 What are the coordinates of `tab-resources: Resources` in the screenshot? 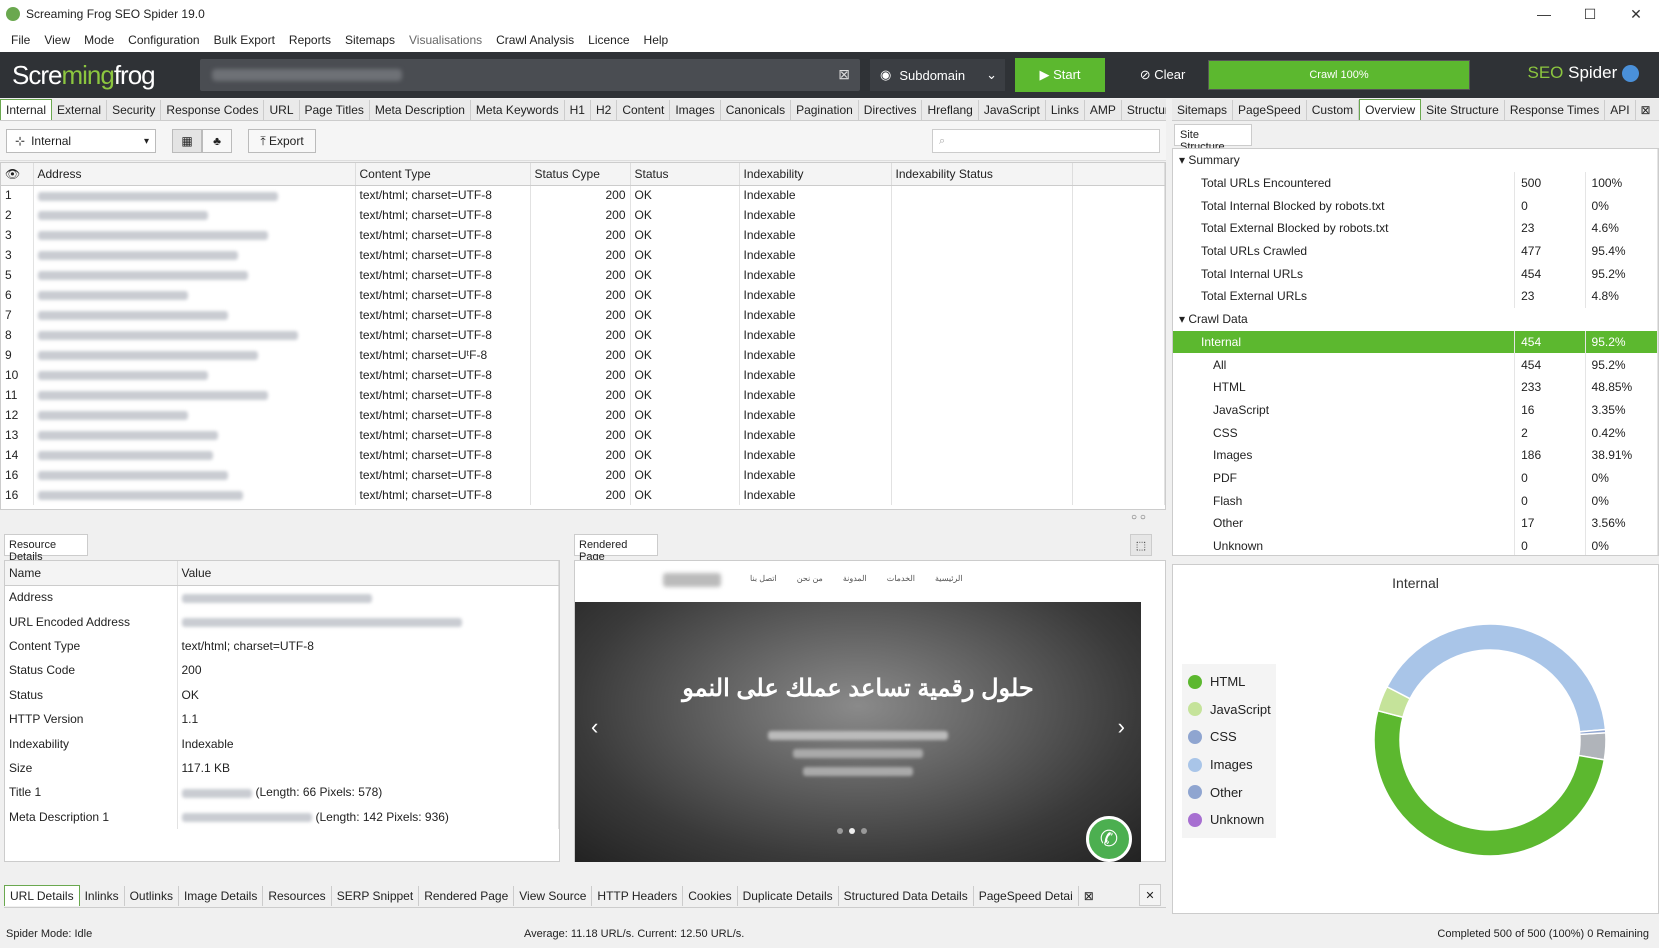 It's located at (297, 895).